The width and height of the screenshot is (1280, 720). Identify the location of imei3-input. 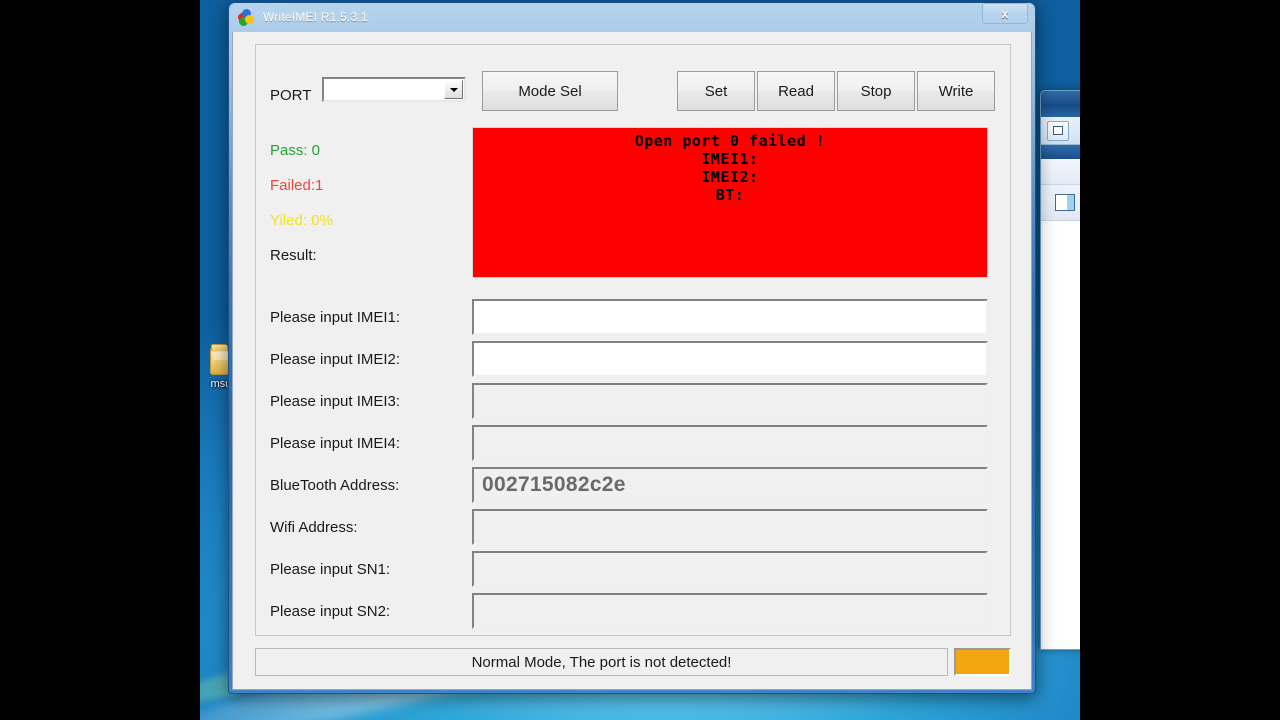
(730, 401).